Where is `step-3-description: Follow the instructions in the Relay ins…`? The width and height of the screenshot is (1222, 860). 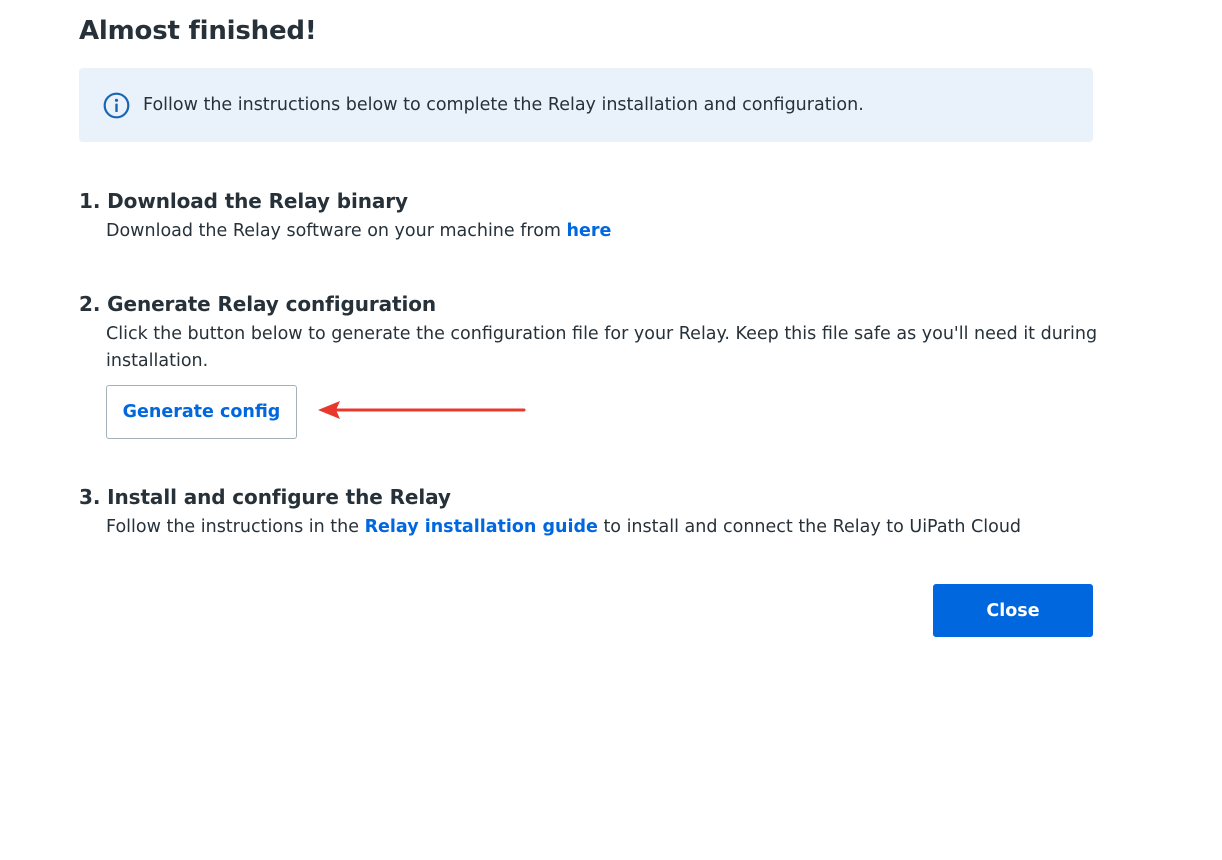 step-3-description: Follow the instructions in the Relay ins… is located at coordinates (550, 527).